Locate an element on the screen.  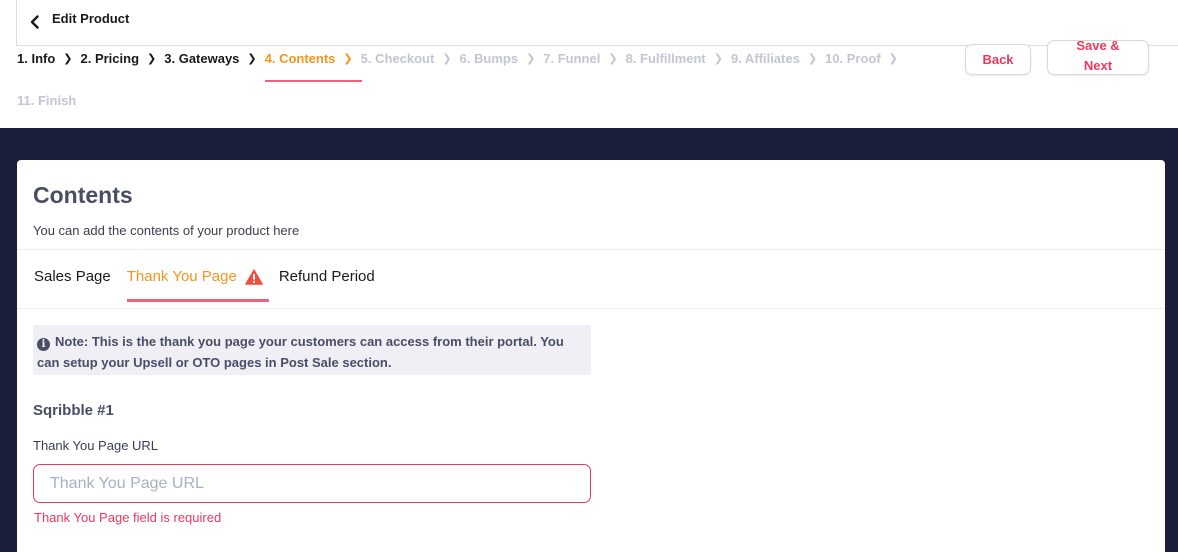
back-button: Back is located at coordinates (998, 59).